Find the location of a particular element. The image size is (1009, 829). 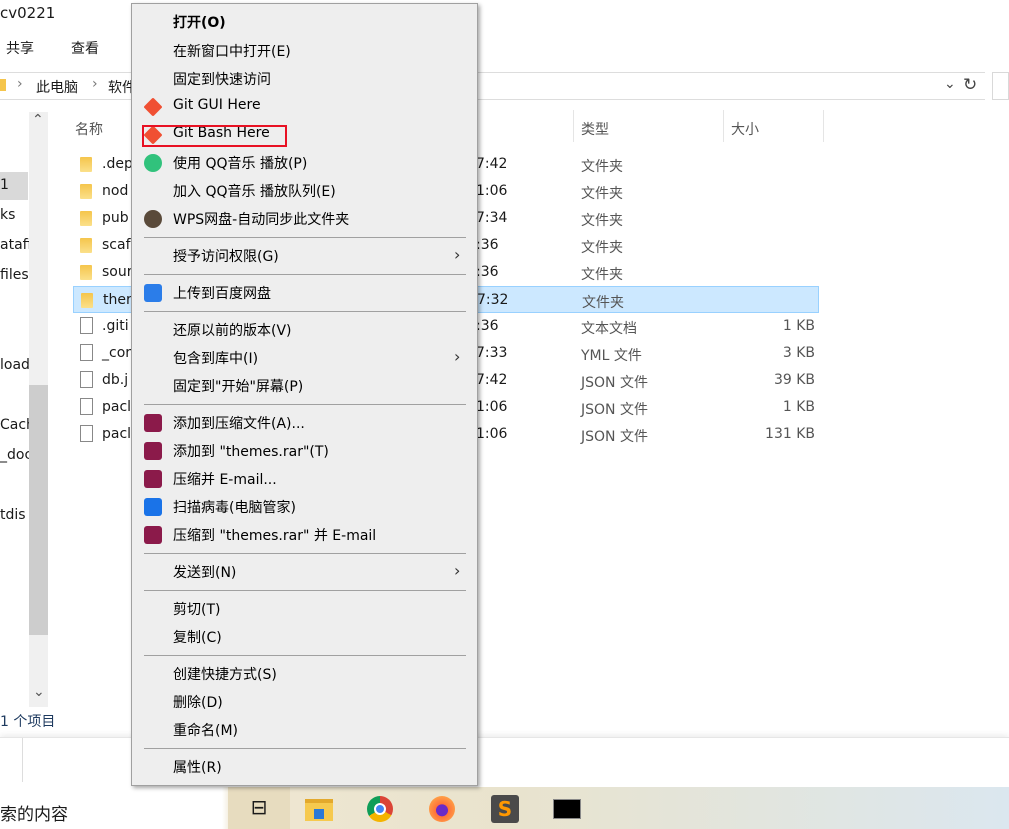

scroll-up-icon: ⌃ is located at coordinates (38, 120).